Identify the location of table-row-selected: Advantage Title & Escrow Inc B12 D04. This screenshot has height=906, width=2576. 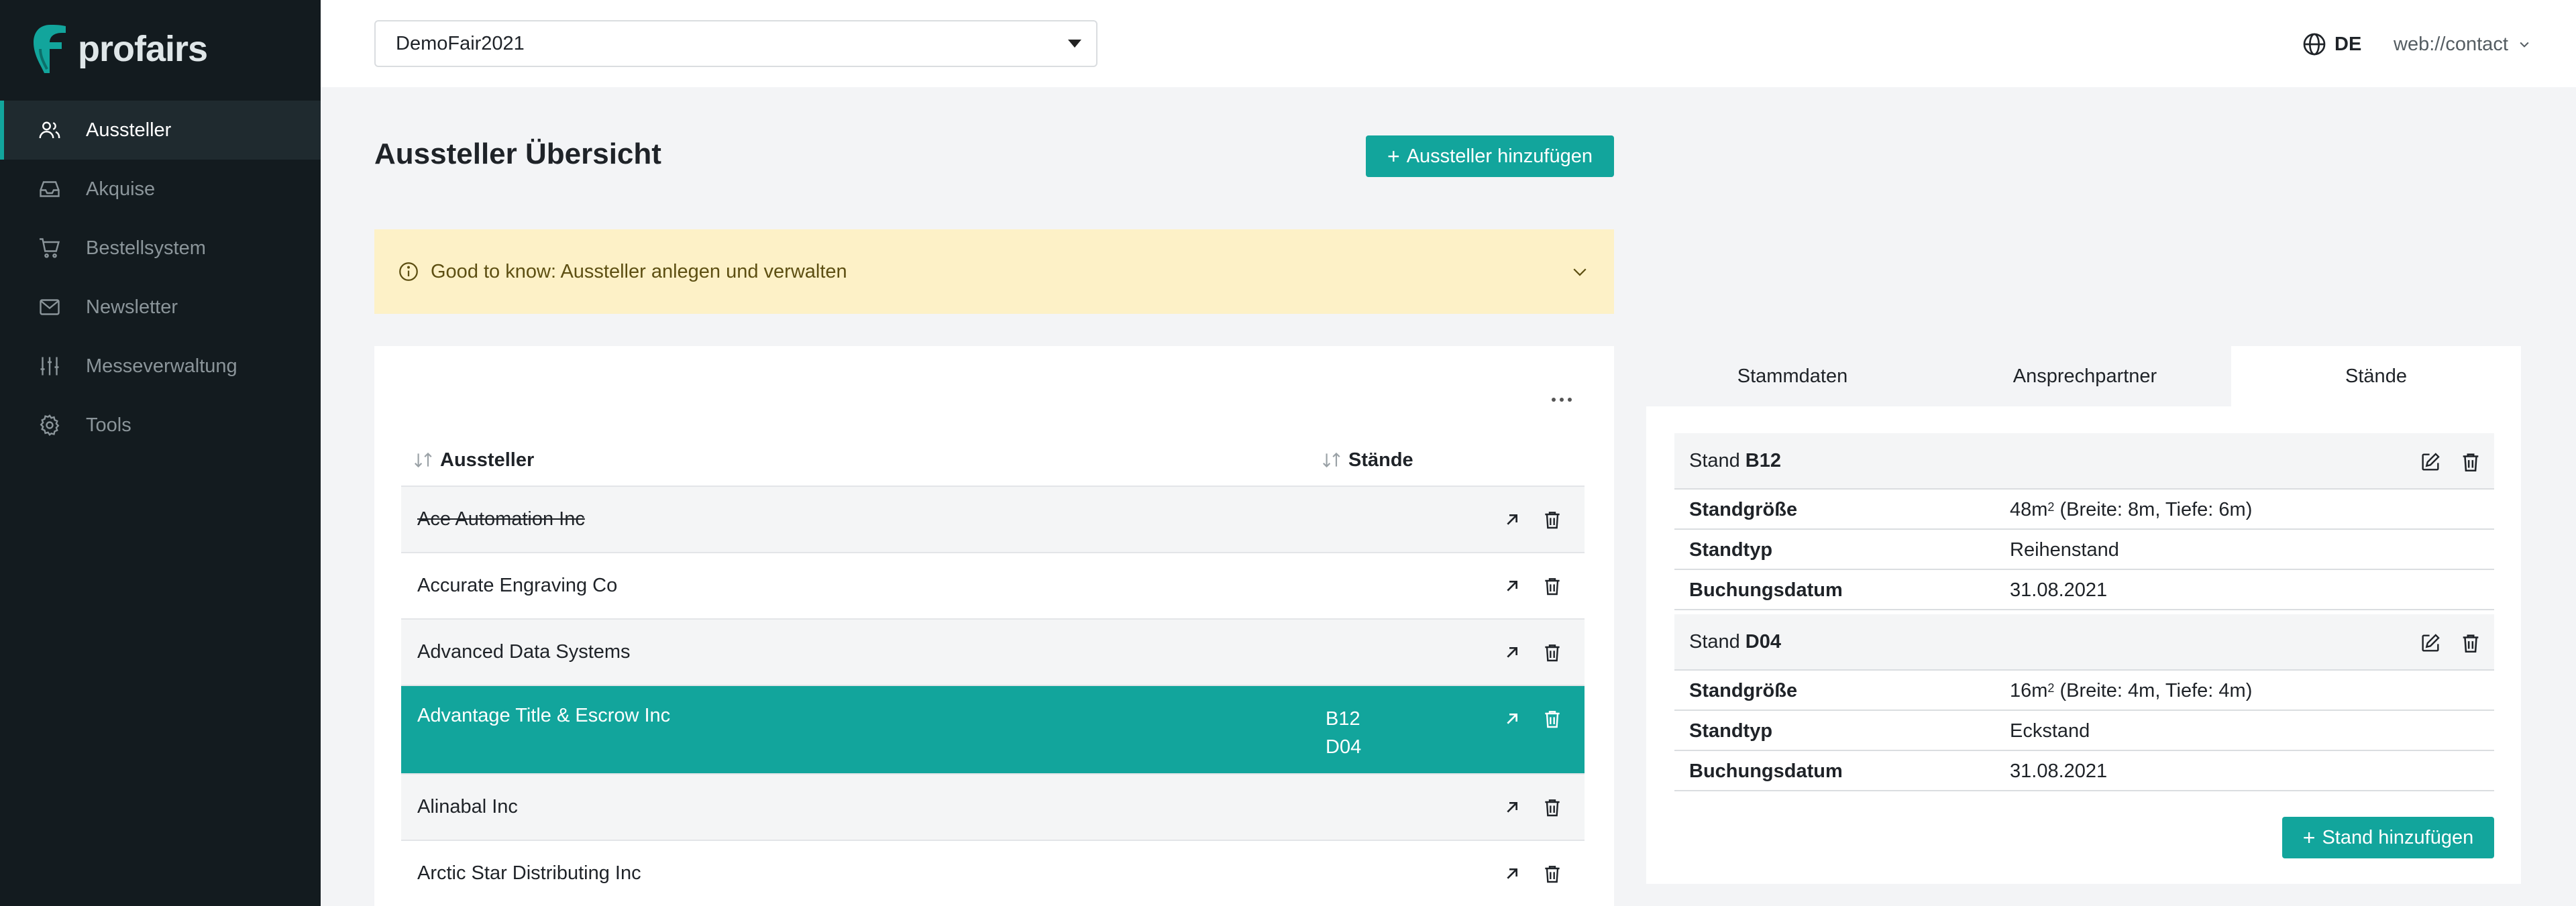
(993, 730).